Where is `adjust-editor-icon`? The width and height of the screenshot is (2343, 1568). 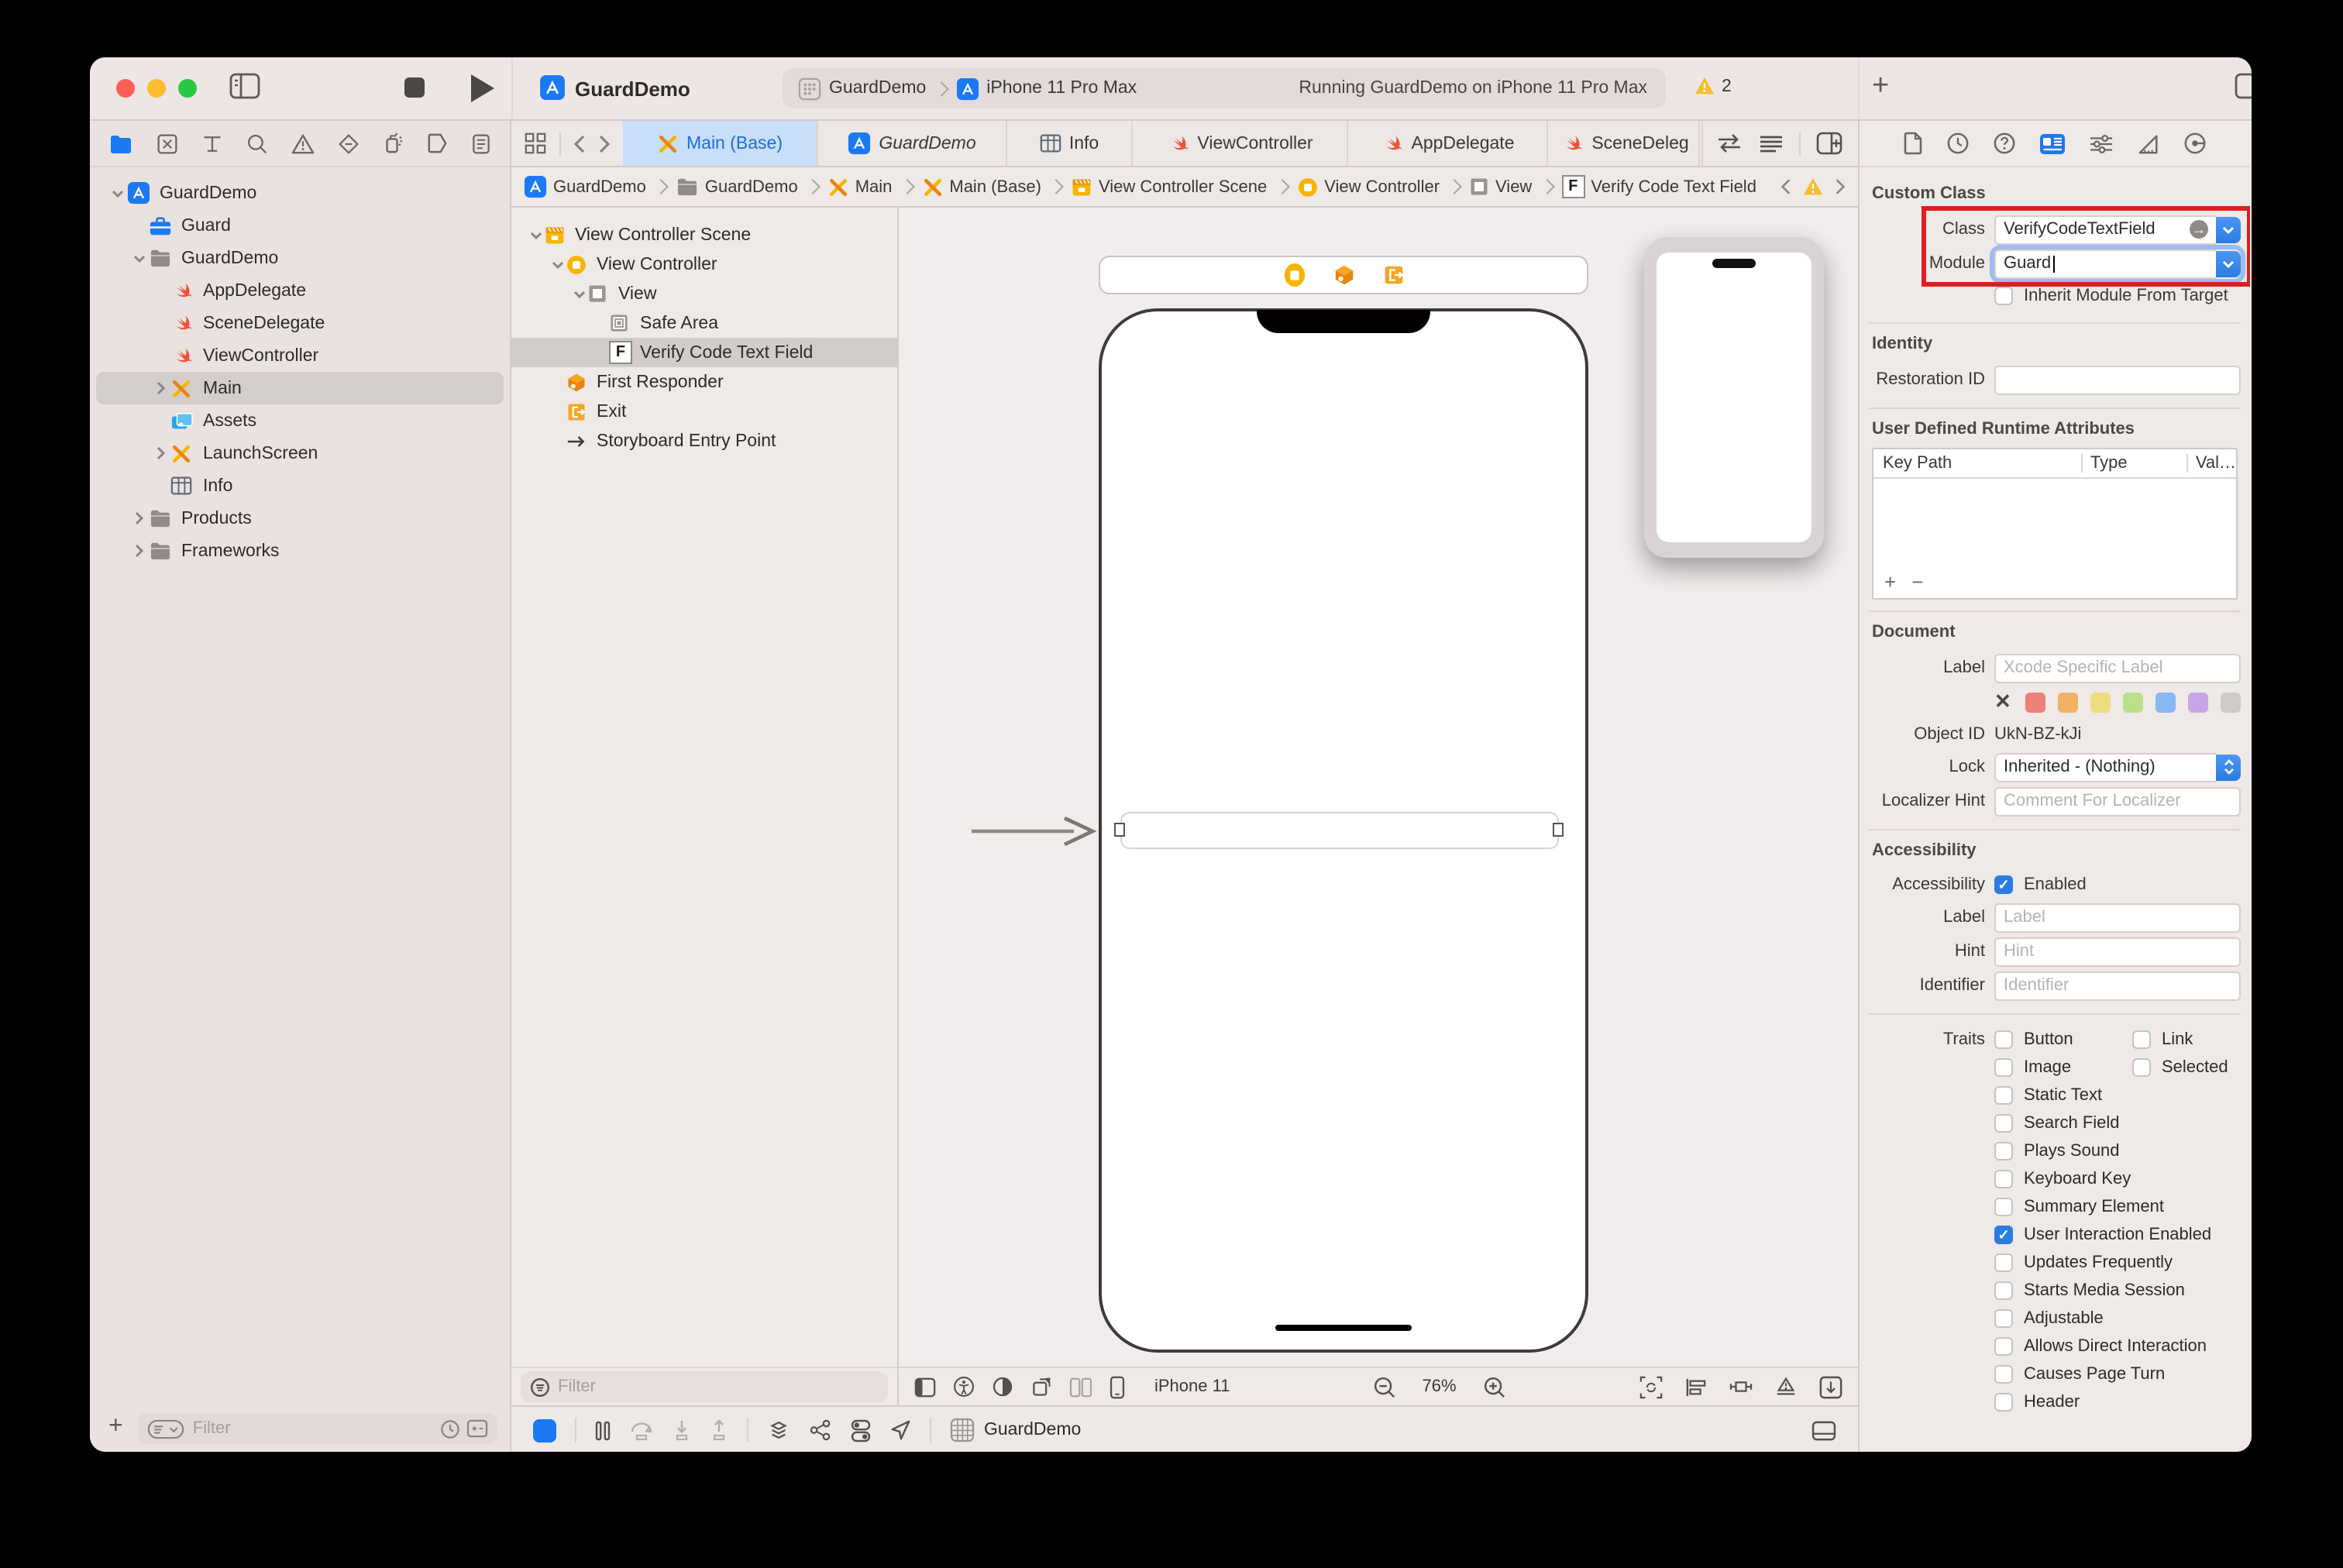
adjust-editor-icon is located at coordinates (1771, 143).